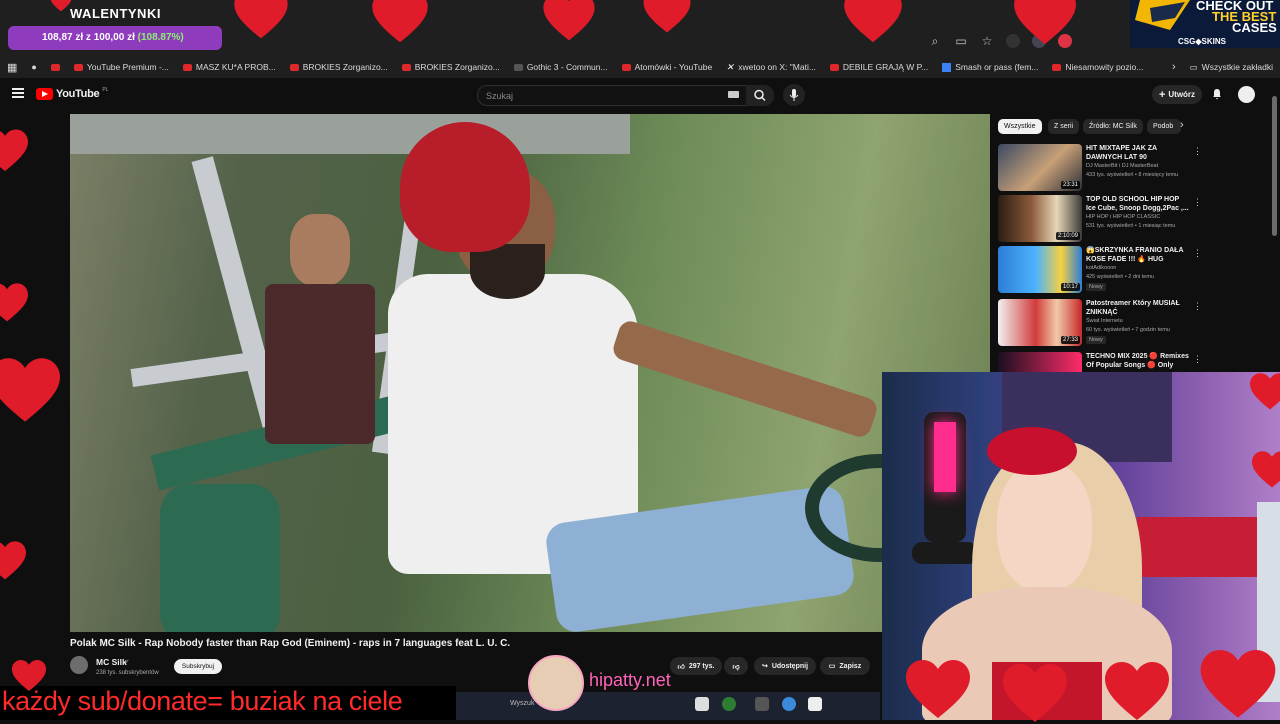  Describe the element at coordinates (1040, 167) in the screenshot. I see `video-thumbnail: 23:31` at that location.